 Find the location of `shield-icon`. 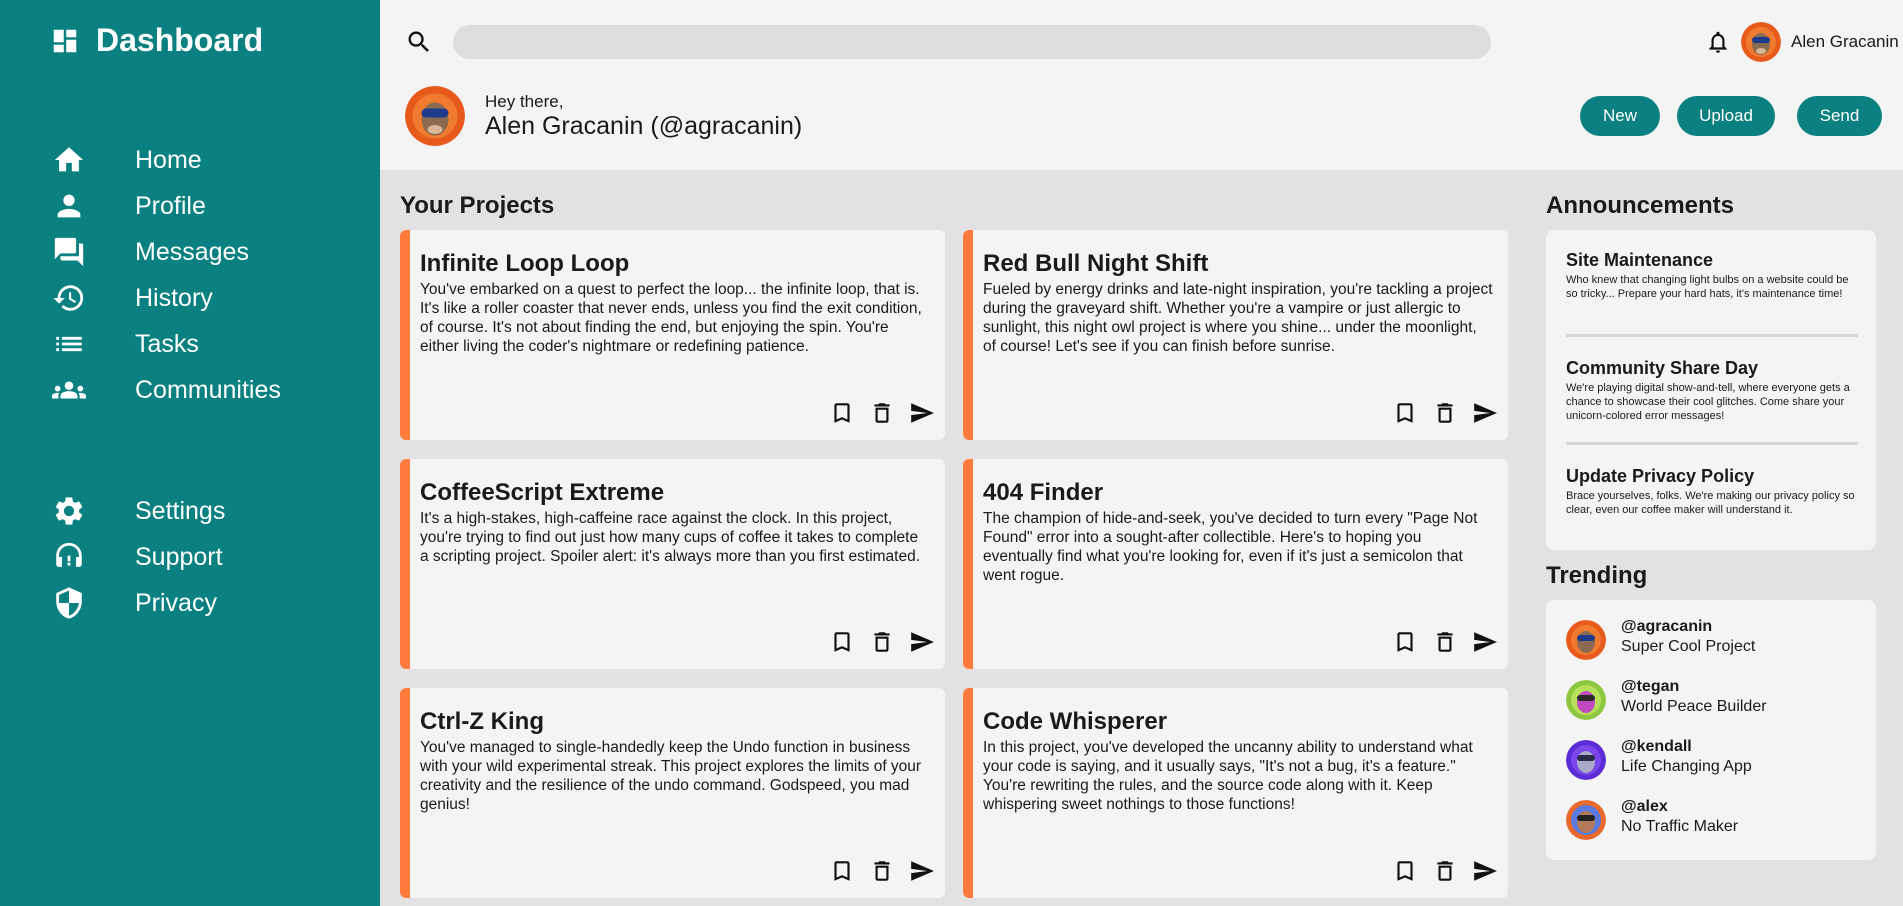

shield-icon is located at coordinates (69, 603).